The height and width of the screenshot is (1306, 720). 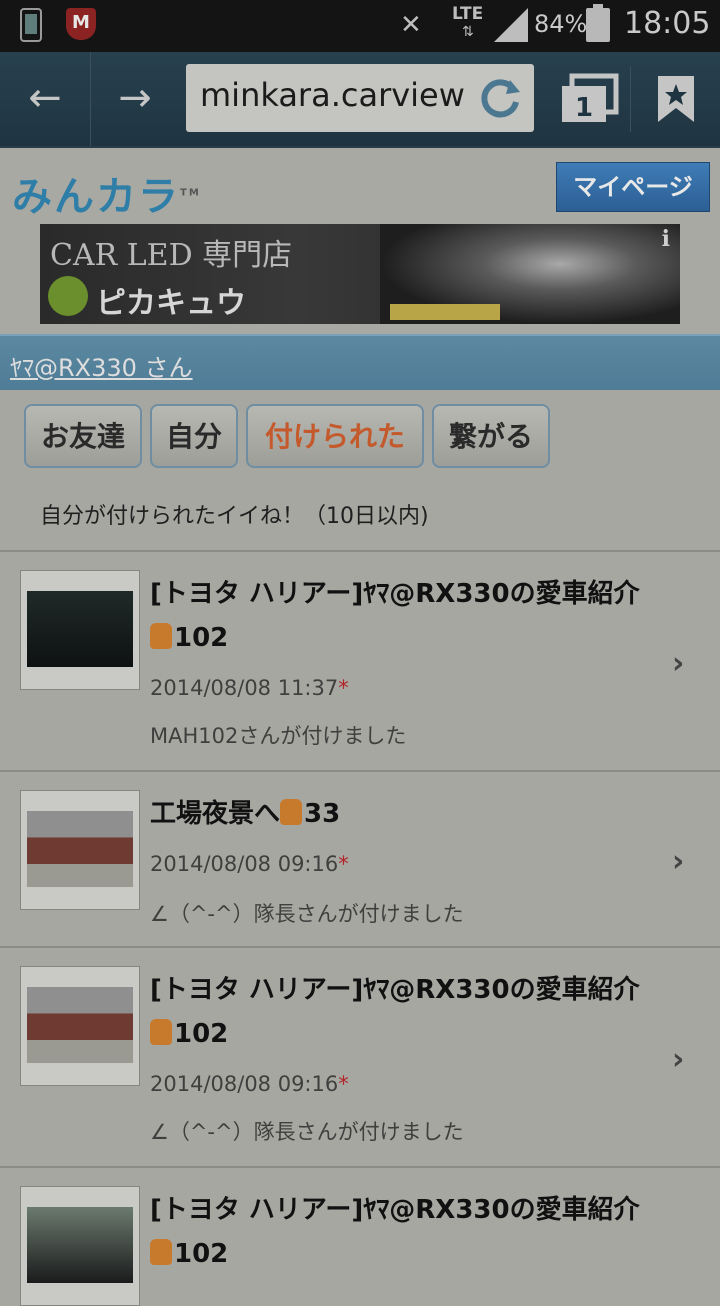 I want to click on tabs-icon: 1, so click(x=590, y=100).